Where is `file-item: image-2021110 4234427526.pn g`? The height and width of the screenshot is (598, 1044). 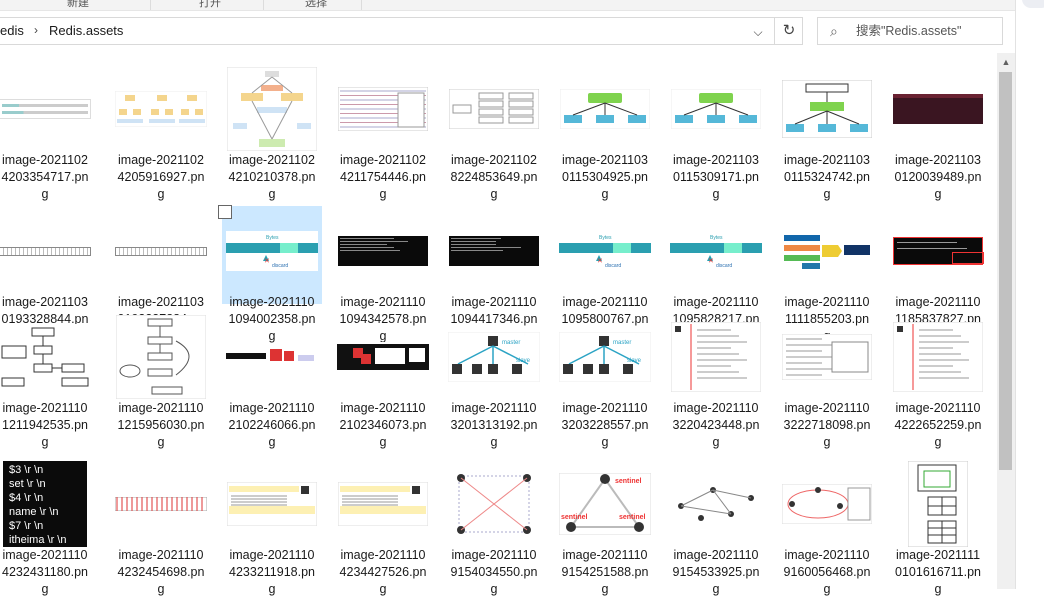 file-item: image-2021110 4234427526.pn g is located at coordinates (383, 508).